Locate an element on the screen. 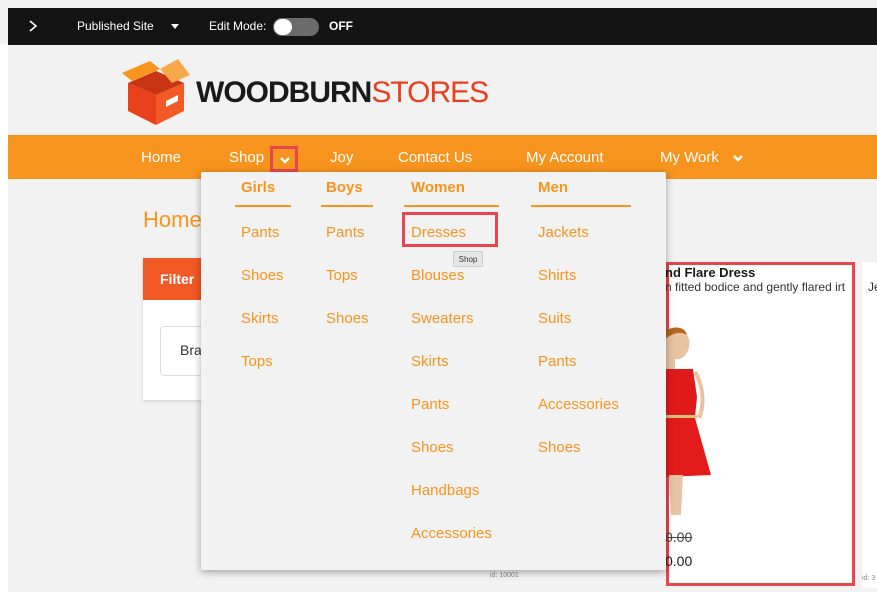 The height and width of the screenshot is (592, 877). page-title: Home is located at coordinates (172, 219).